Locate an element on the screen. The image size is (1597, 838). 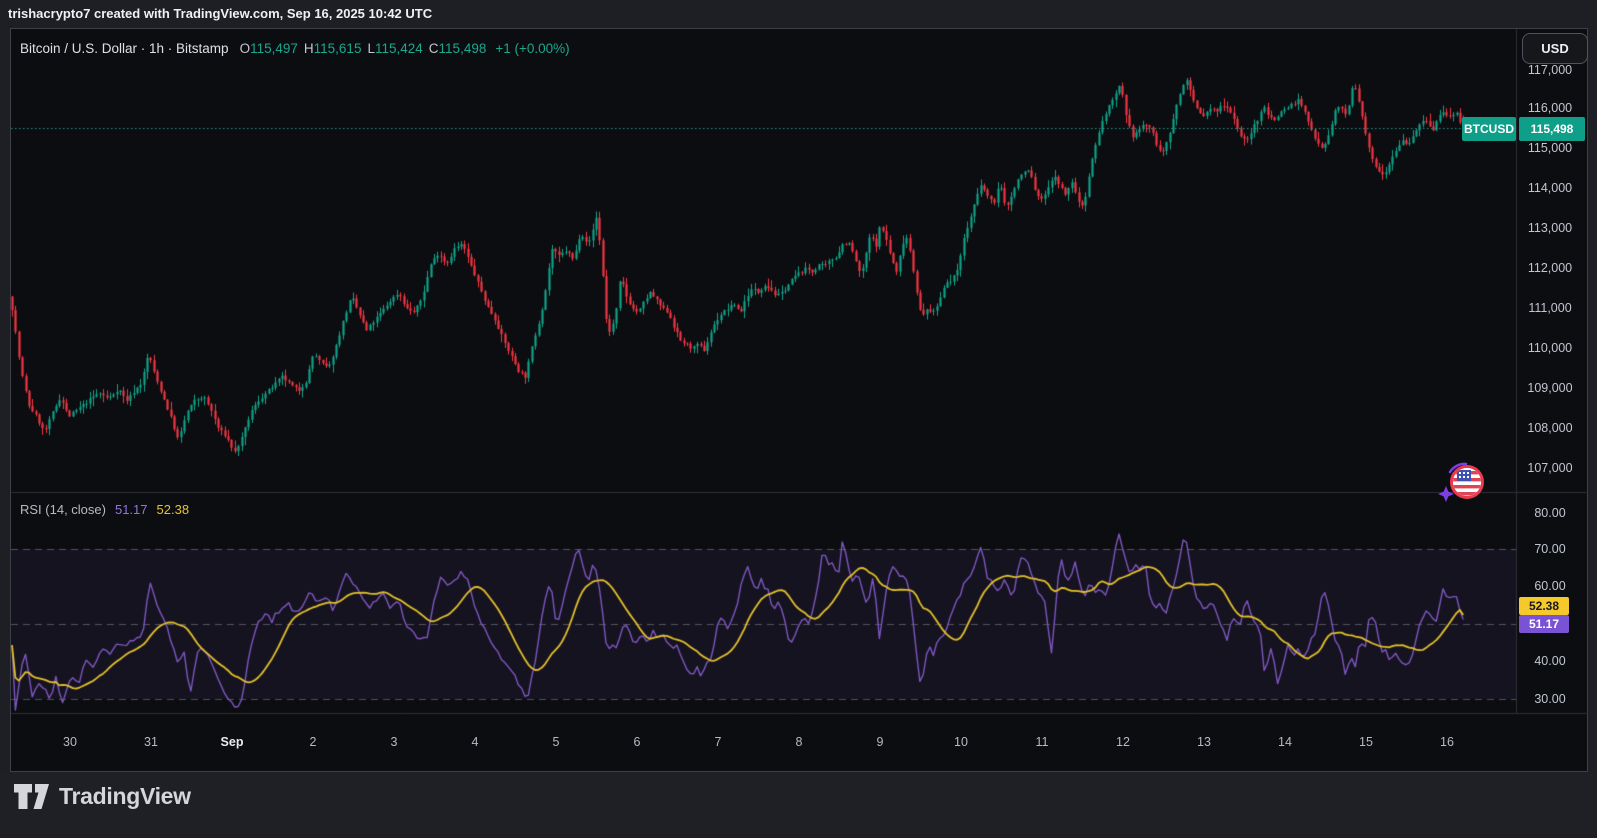
rsi-badge: 52.38 is located at coordinates (1544, 606).